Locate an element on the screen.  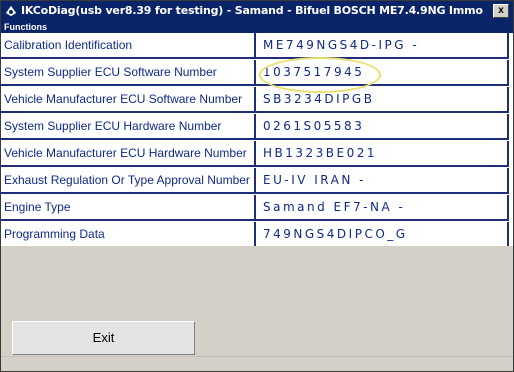
table-row: Programming Data 749NGS4DIPCO_G is located at coordinates (257, 235).